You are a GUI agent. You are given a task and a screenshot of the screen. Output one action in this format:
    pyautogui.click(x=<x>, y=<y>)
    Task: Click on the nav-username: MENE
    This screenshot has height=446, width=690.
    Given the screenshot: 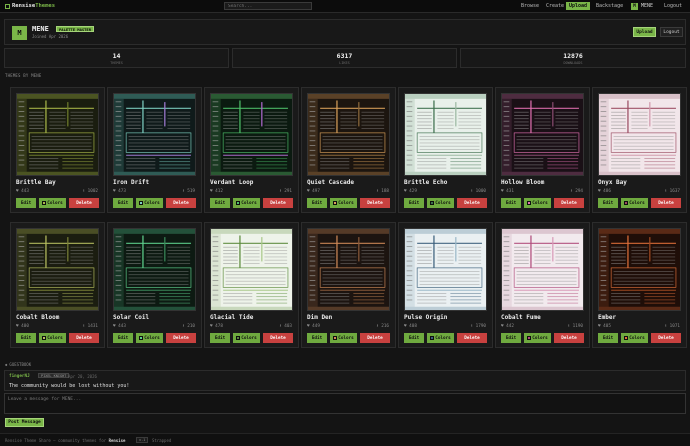 What is the action you would take?
    pyautogui.click(x=647, y=6)
    